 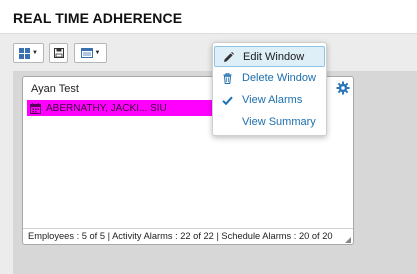 I want to click on page-header: REAL TIME ADHERENCE, so click(x=208, y=17).